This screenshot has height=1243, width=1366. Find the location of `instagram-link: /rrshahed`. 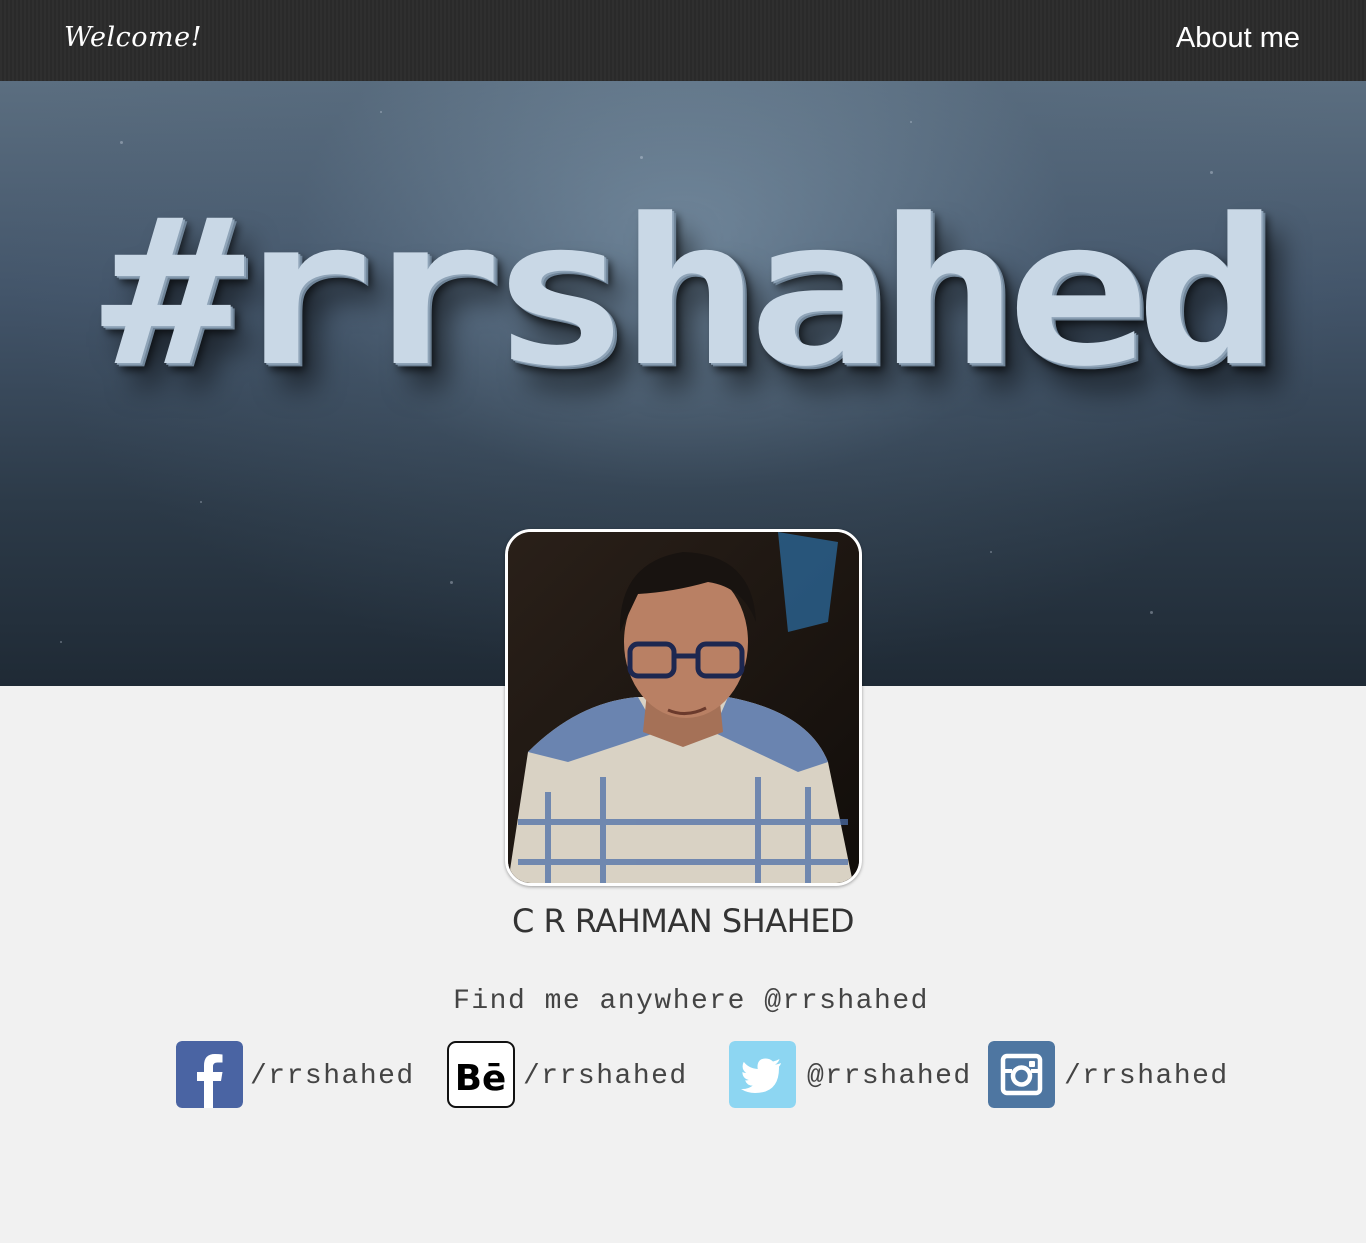

instagram-link: /rrshahed is located at coordinates (1113, 1074).